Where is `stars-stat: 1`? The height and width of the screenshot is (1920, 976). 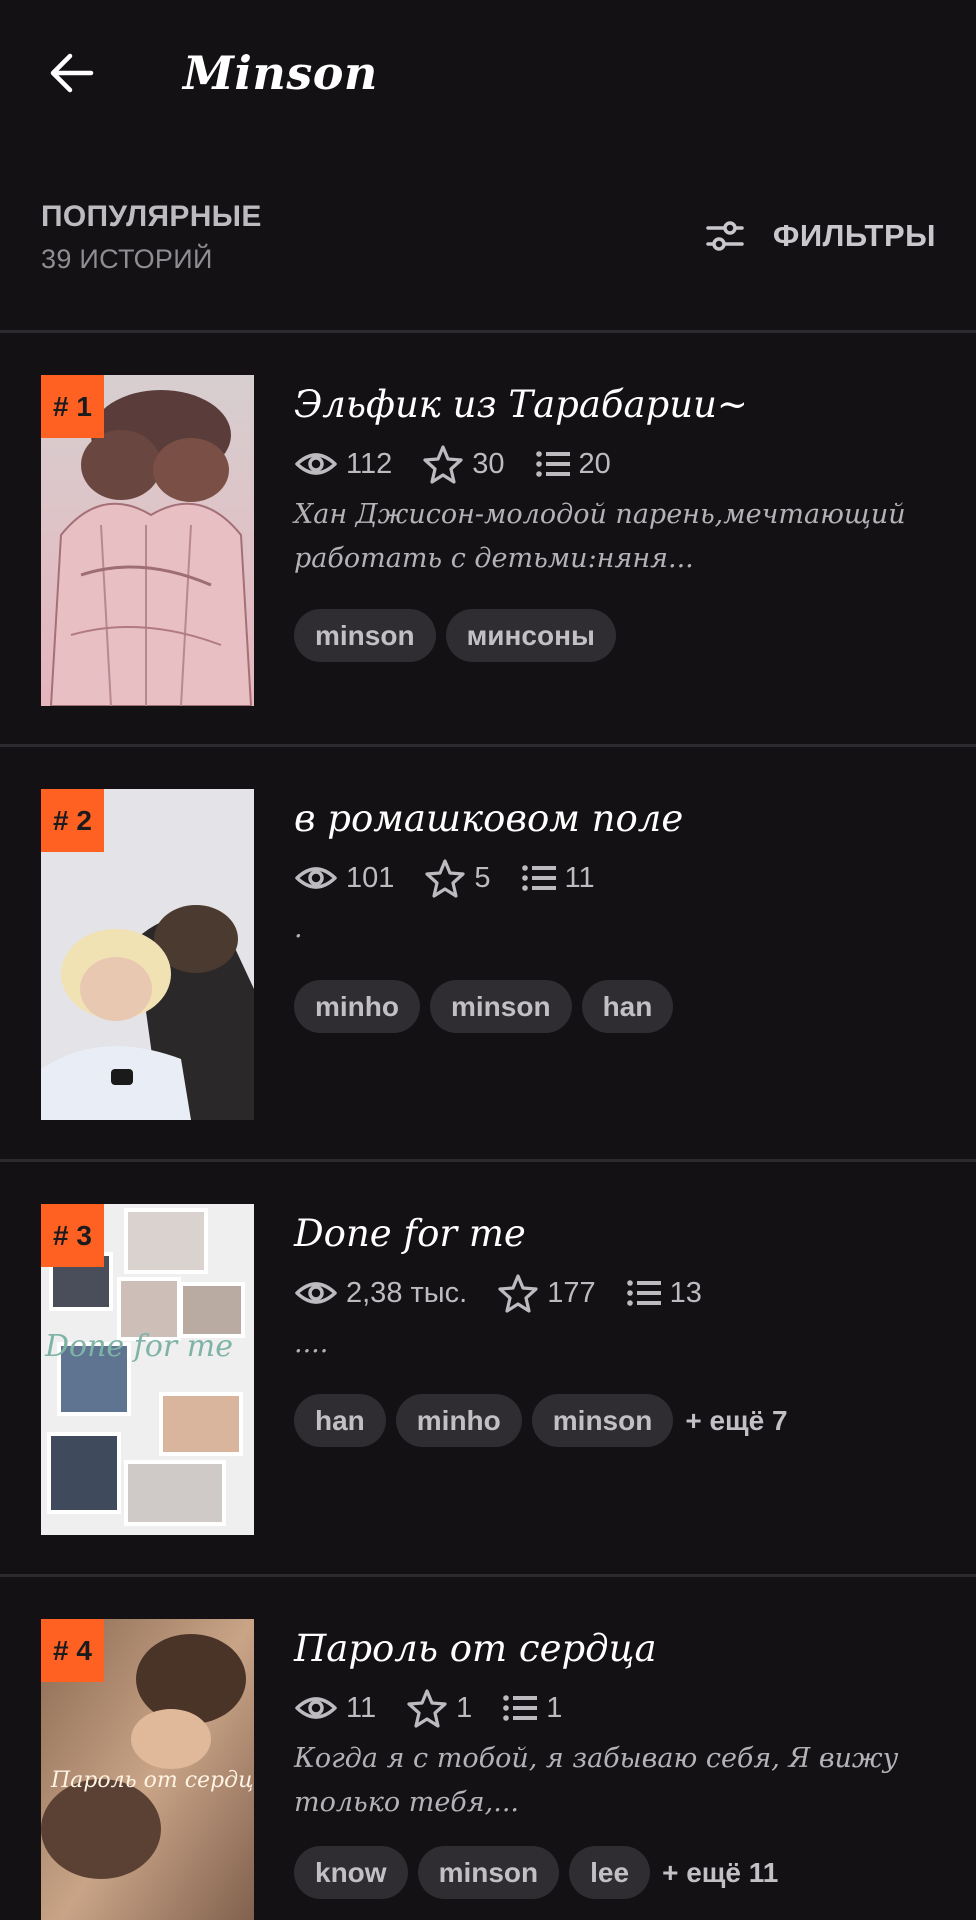
stars-stat: 1 is located at coordinates (439, 1708).